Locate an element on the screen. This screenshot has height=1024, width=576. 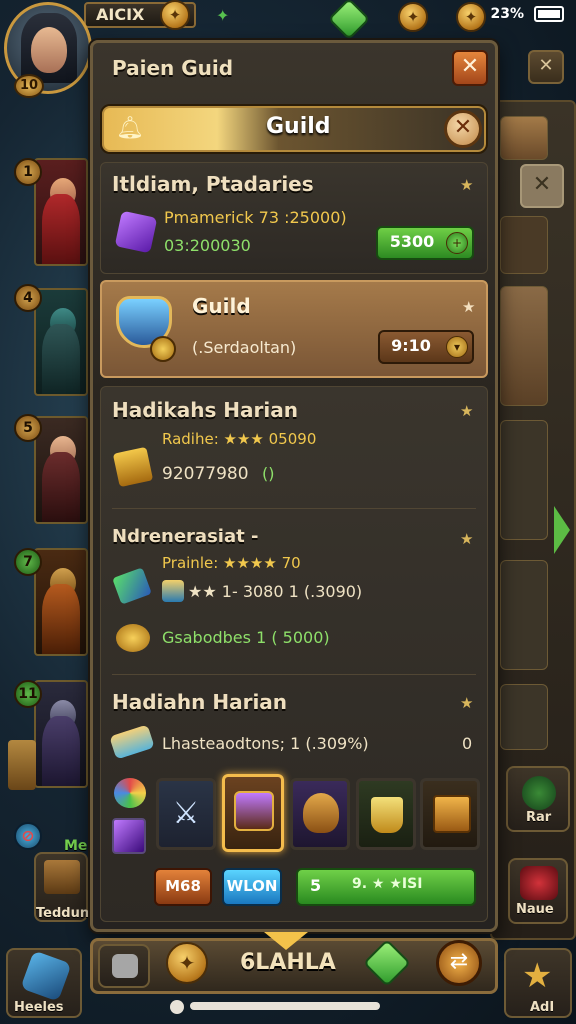
bottom-menu-button is located at coordinates (124, 966).